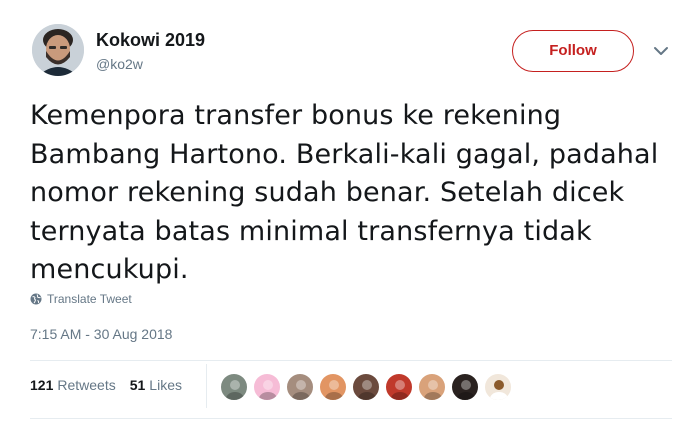  I want to click on retweets-count: 121, so click(42, 385).